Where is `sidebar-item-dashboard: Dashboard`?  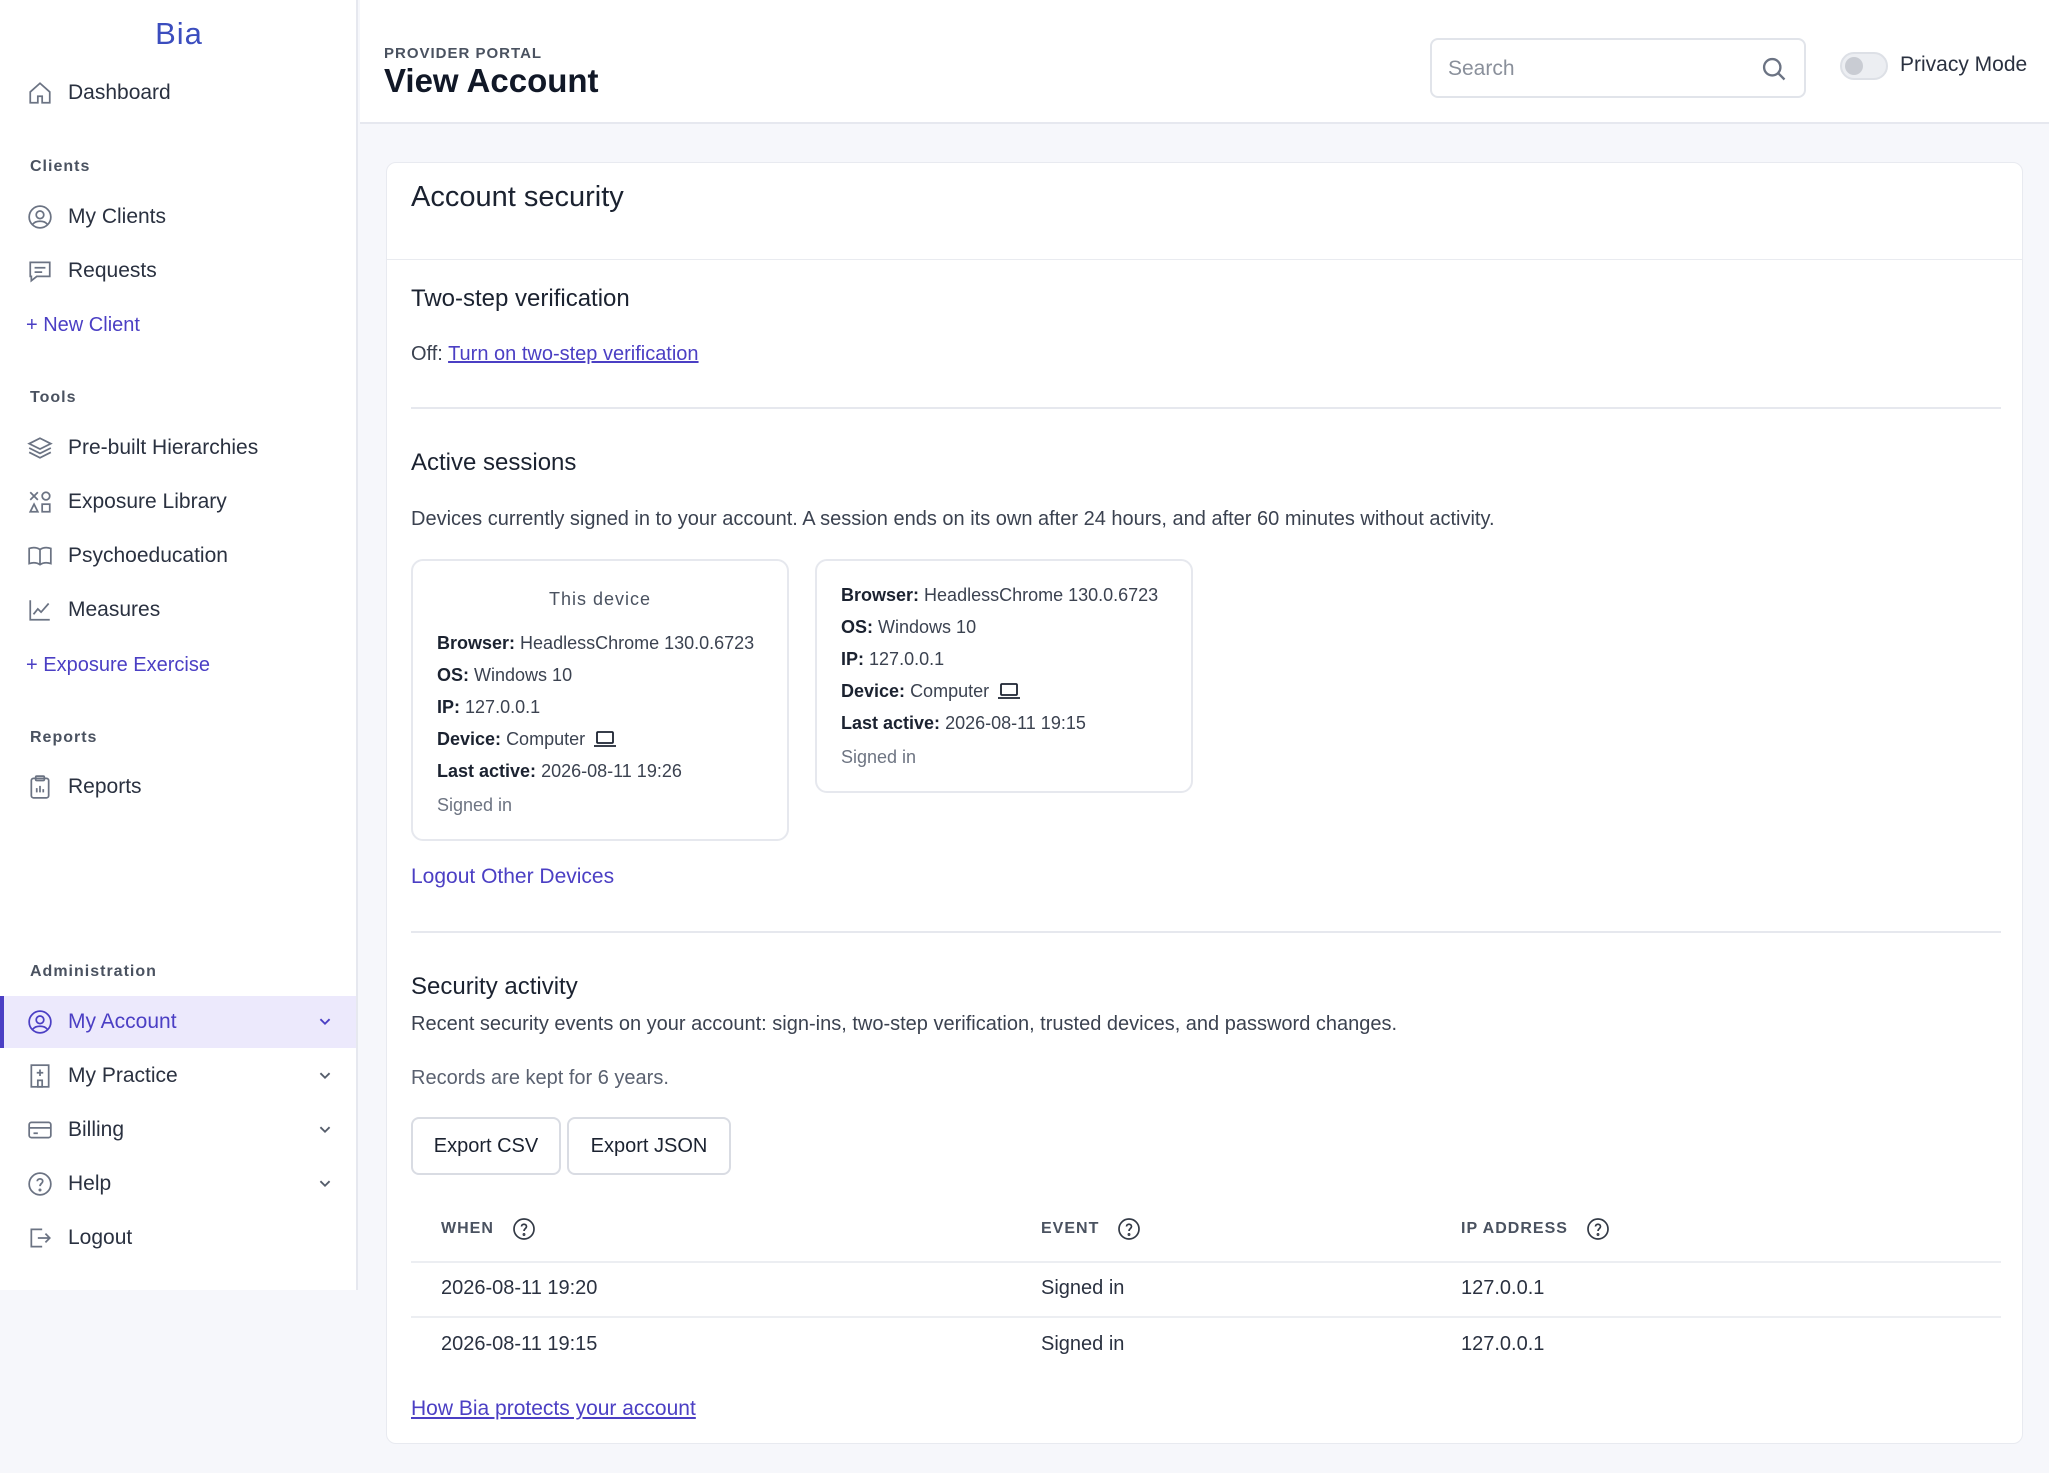
sidebar-item-dashboard: Dashboard is located at coordinates (178, 93).